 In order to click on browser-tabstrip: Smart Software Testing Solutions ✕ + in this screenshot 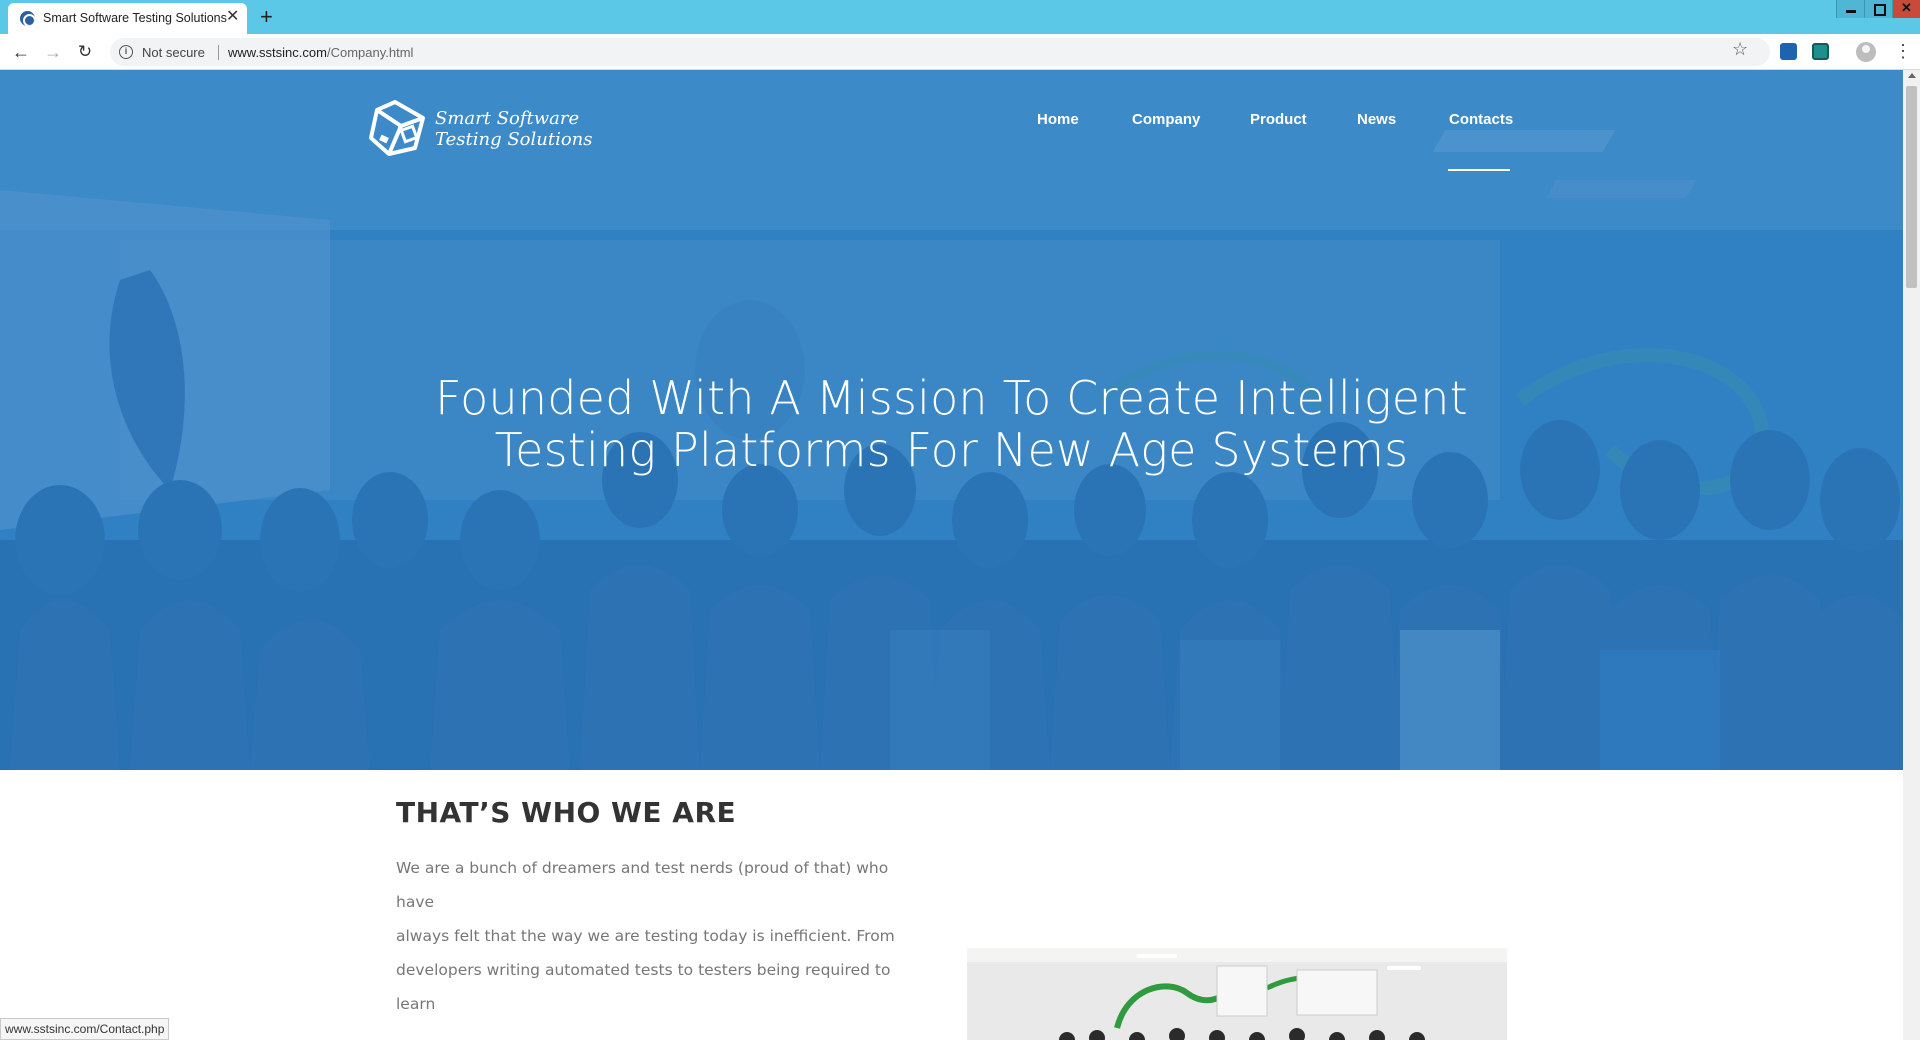, I will do `click(960, 17)`.